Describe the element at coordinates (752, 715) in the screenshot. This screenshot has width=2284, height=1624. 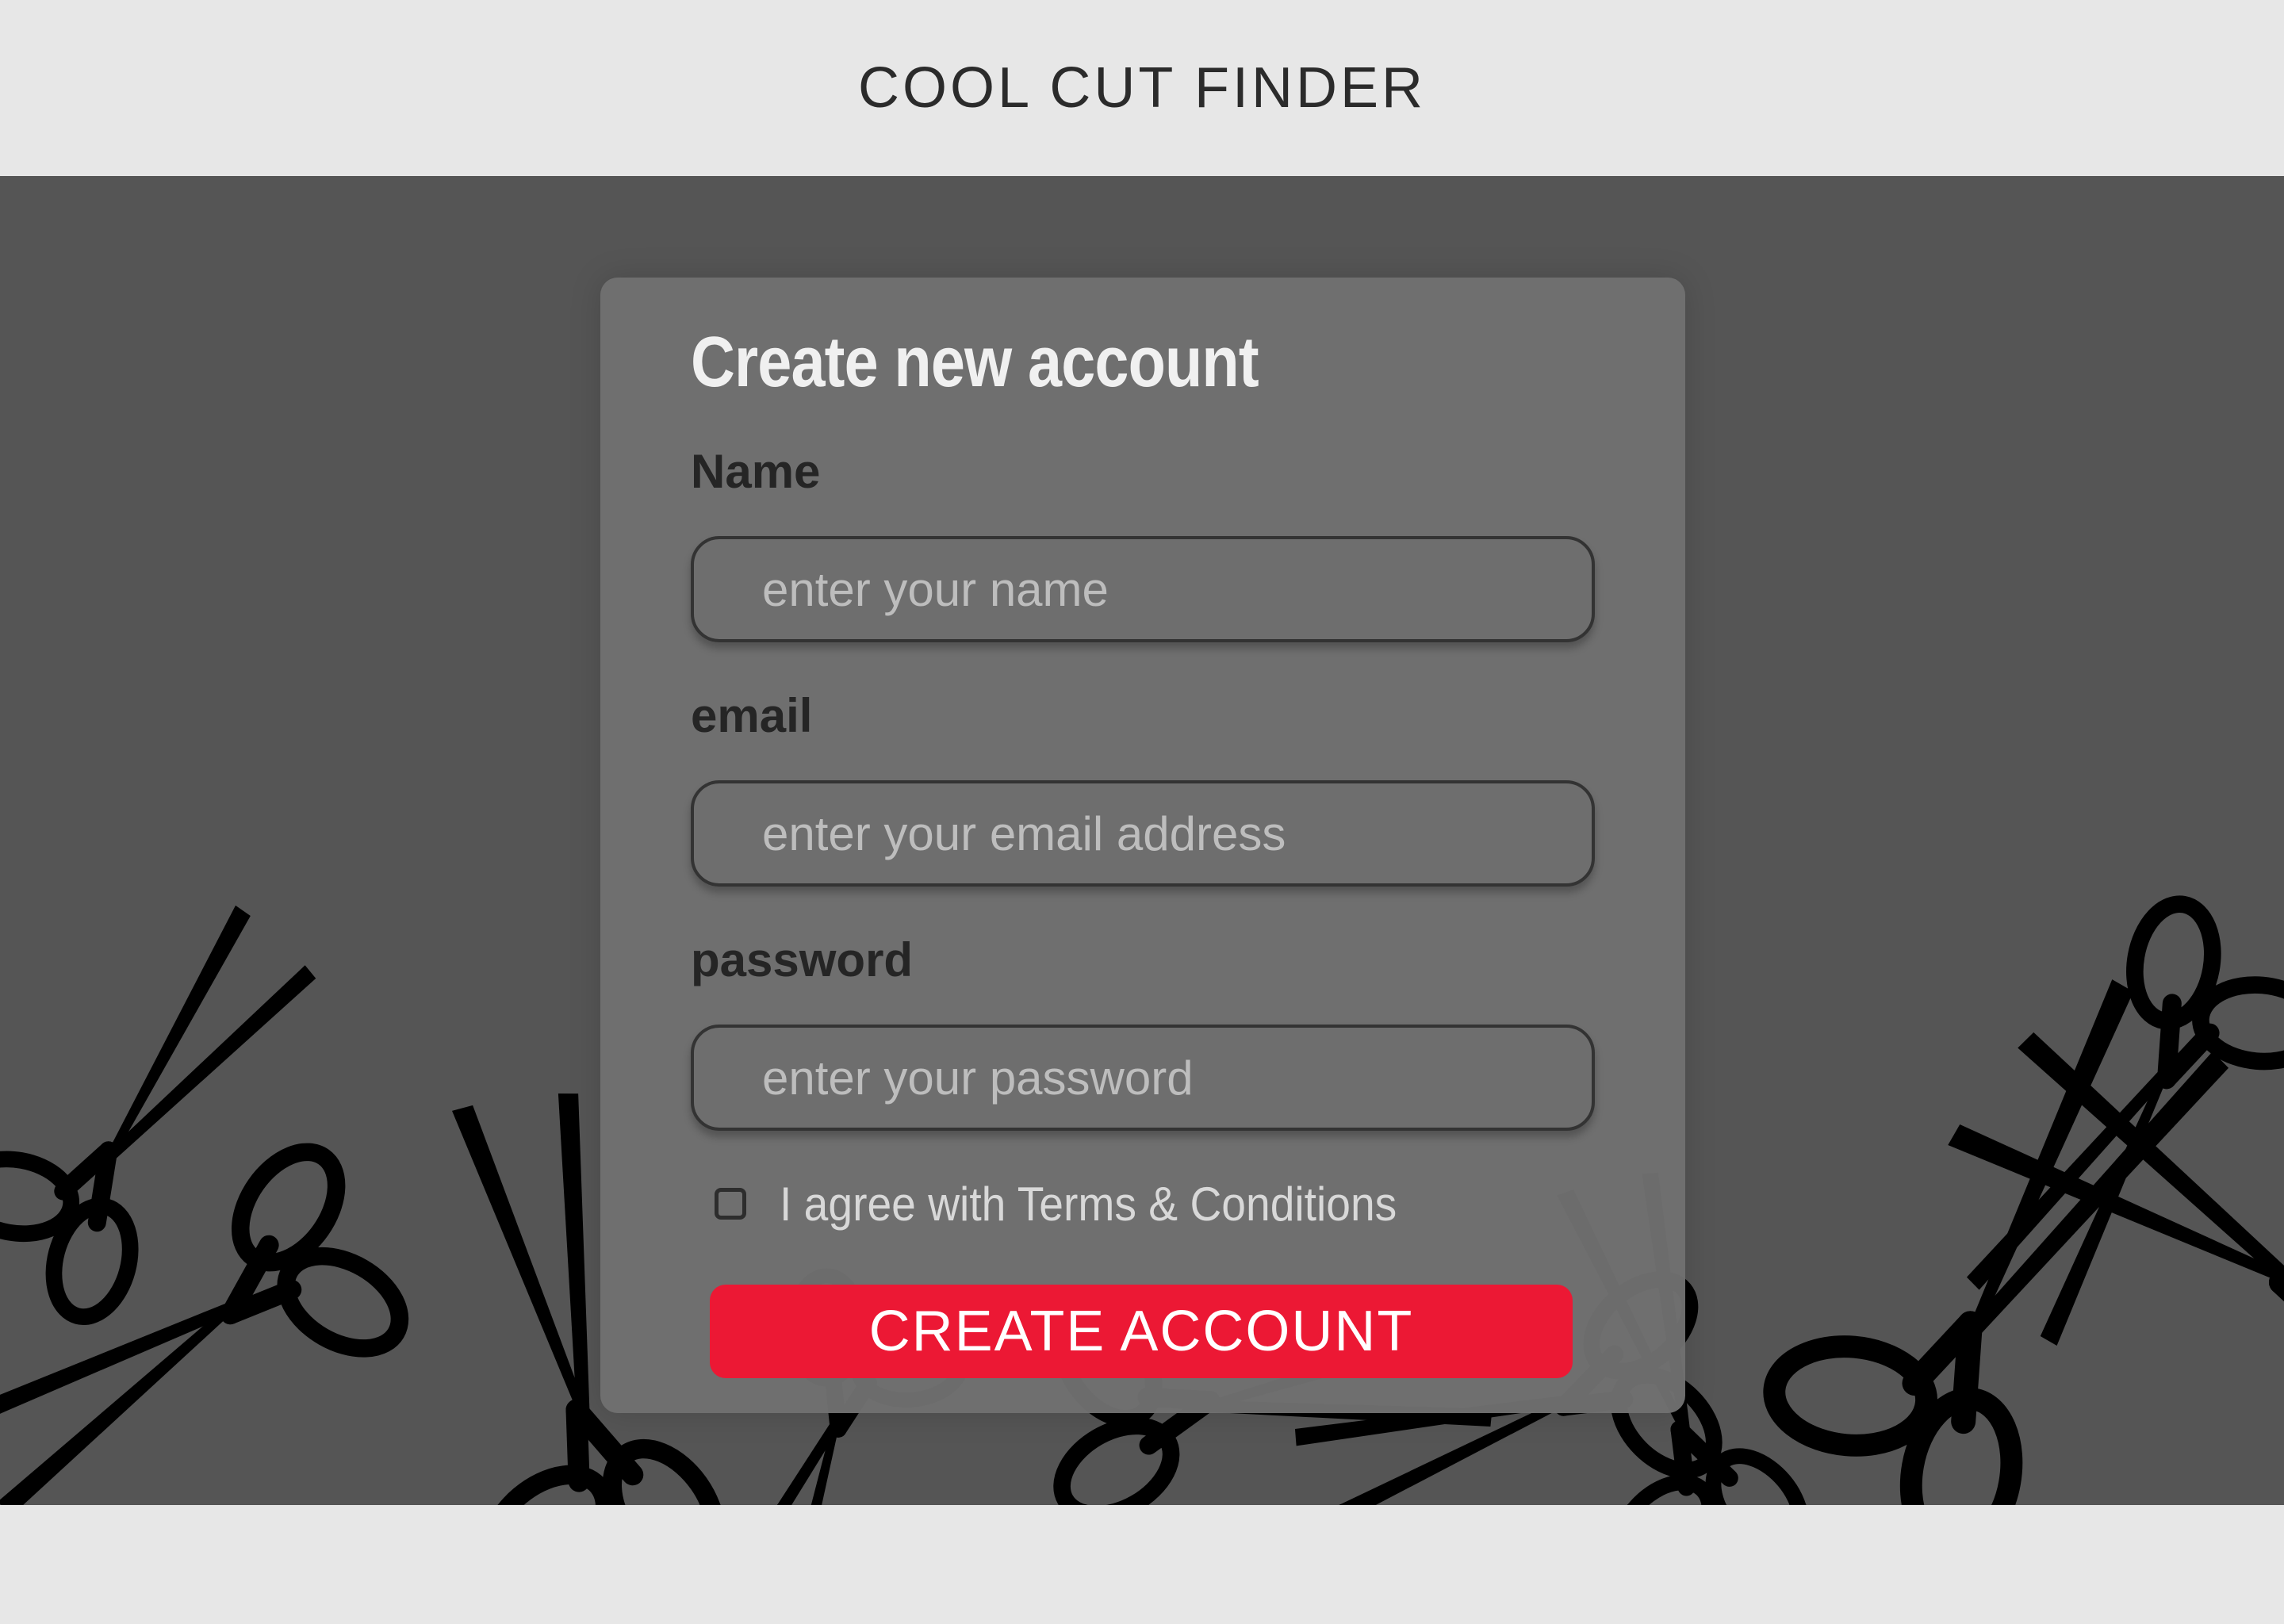
I see `email-label: email` at that location.